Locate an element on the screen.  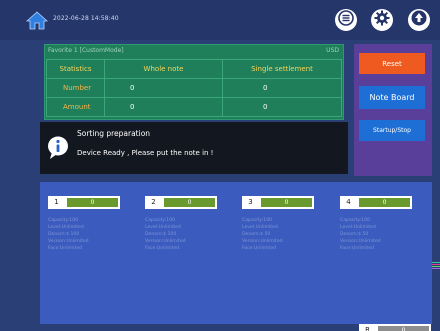
row-label: Amount is located at coordinates (75, 107).